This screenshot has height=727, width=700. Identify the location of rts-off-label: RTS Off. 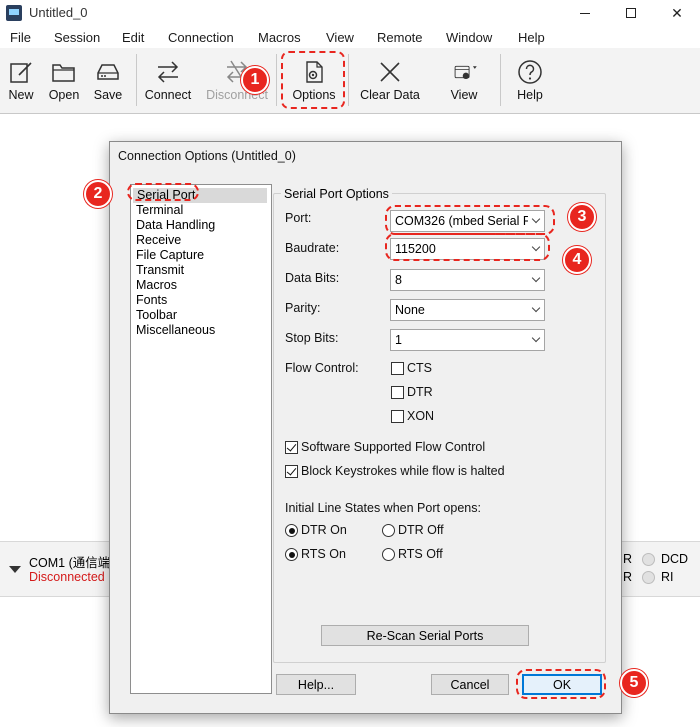
(420, 554).